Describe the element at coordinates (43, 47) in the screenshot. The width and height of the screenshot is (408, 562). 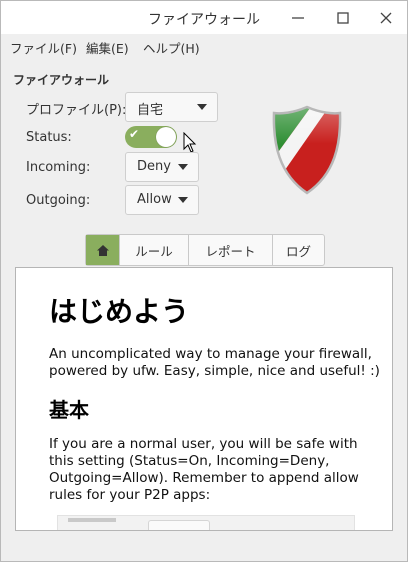
I see `menu-file: ファイル(F)` at that location.